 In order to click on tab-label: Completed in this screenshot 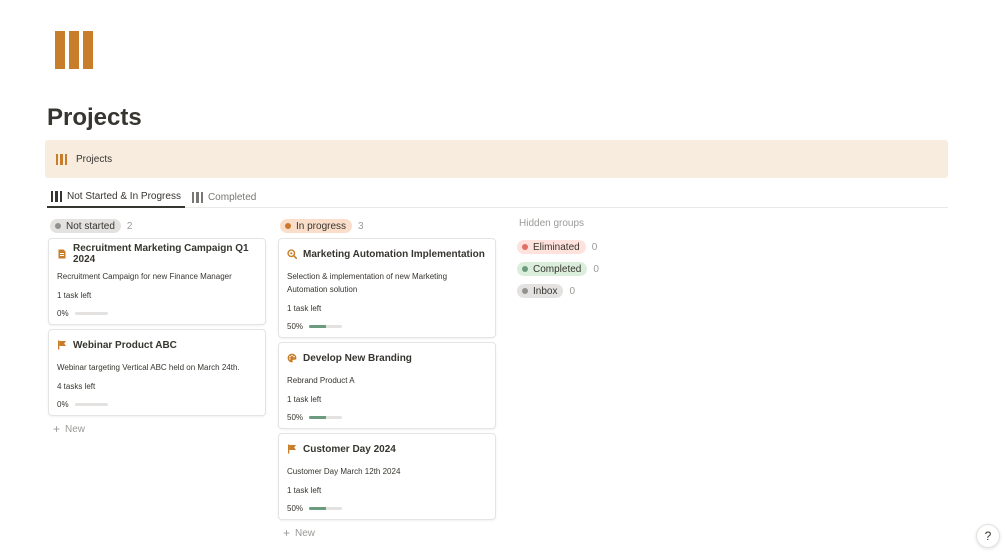, I will do `click(232, 197)`.